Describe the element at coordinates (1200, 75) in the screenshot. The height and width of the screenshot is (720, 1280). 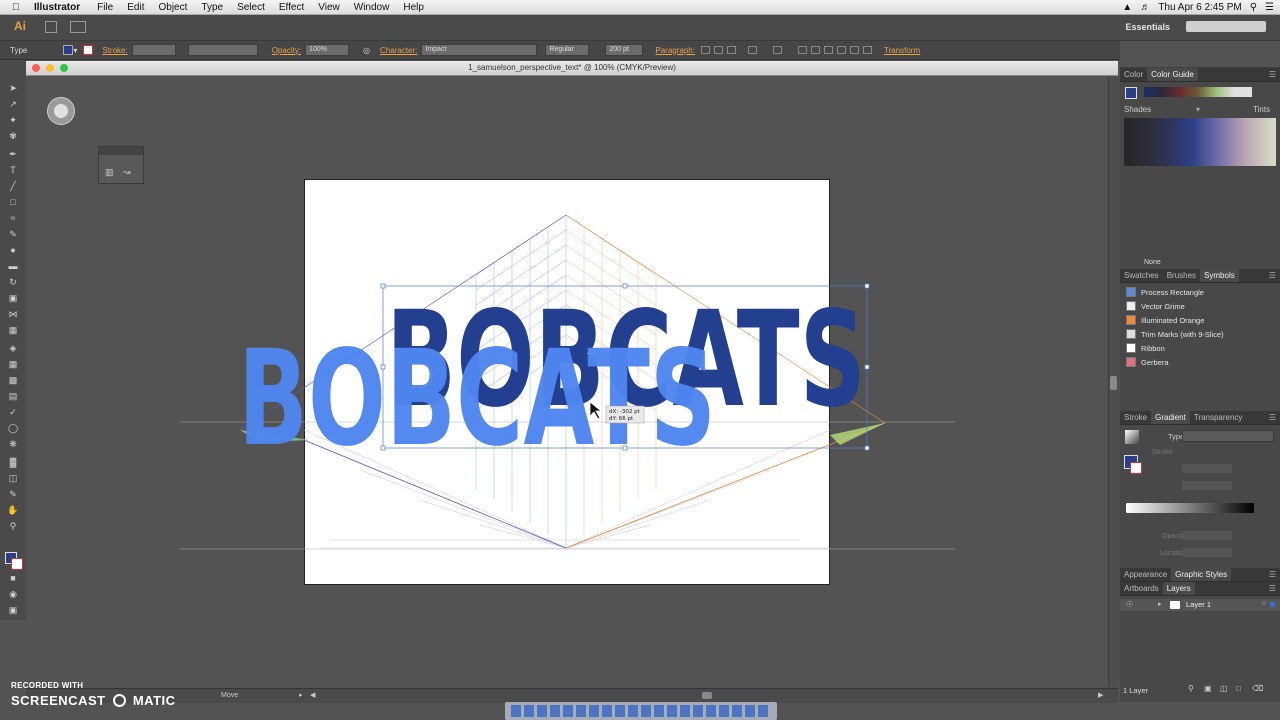
I see `color-panel-tabs: Color Color Guide ☰` at that location.